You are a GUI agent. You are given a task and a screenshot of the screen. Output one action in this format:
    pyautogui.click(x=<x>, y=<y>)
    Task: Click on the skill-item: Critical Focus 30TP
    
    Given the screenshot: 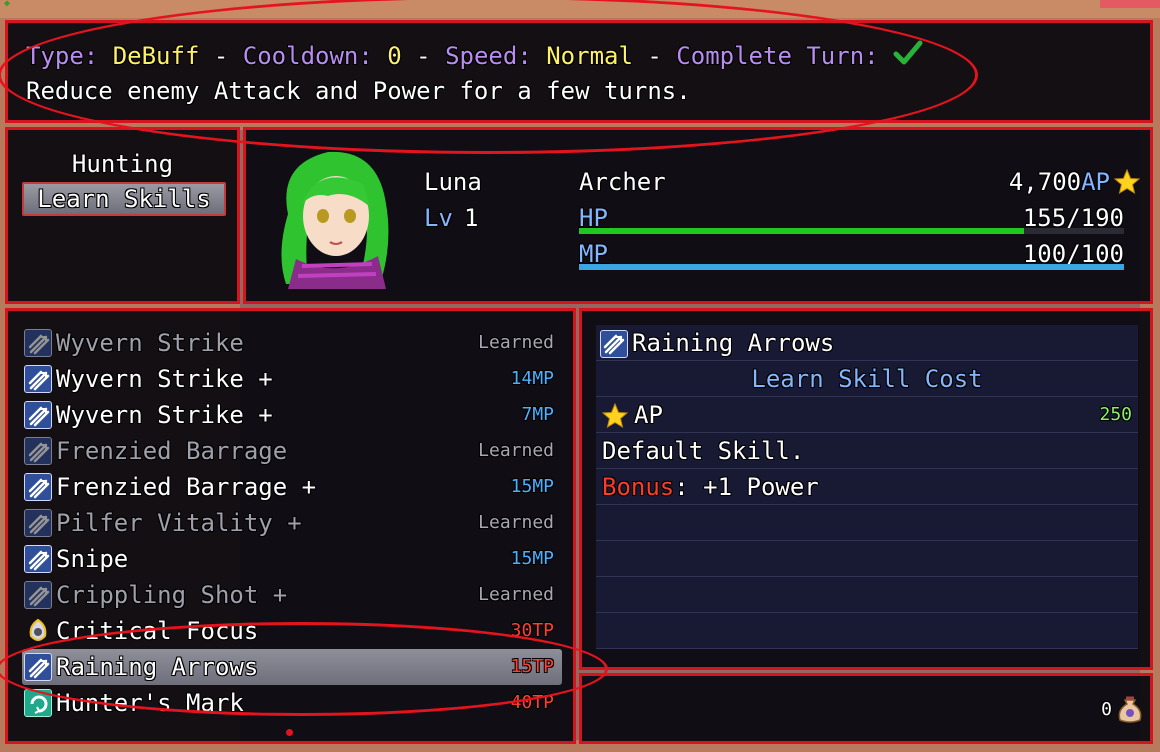 What is the action you would take?
    pyautogui.click(x=292, y=631)
    